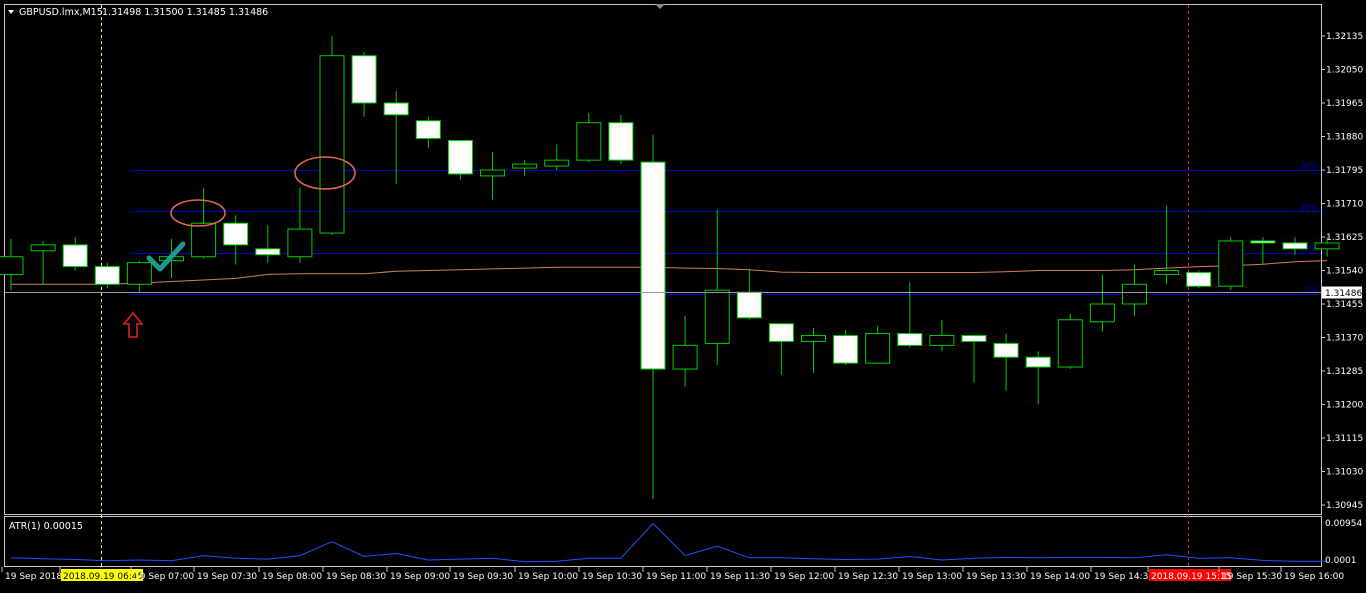 This screenshot has width=1366, height=593. What do you see at coordinates (548, 577) in the screenshot?
I see `time-axis-label: 19 Sep 10:00` at bounding box center [548, 577].